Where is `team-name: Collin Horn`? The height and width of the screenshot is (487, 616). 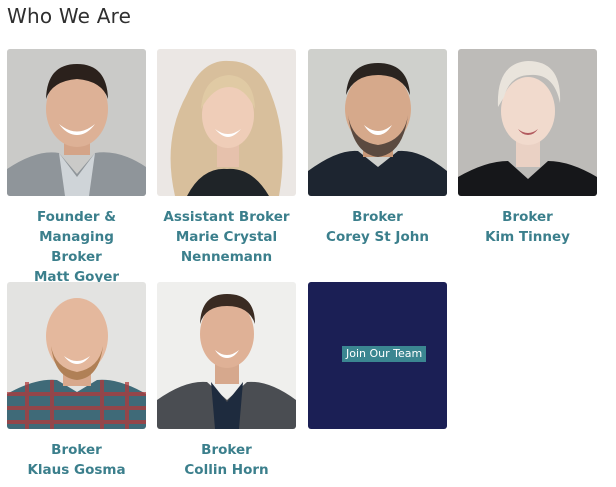
team-name: Collin Horn is located at coordinates (226, 470).